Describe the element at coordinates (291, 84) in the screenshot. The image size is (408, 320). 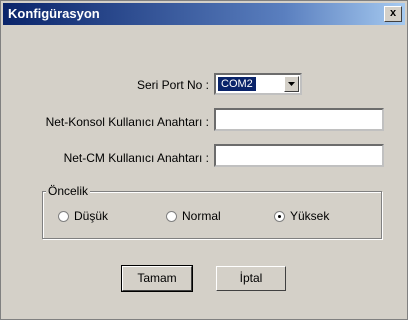
I see `dropdown-arrow-icon` at that location.